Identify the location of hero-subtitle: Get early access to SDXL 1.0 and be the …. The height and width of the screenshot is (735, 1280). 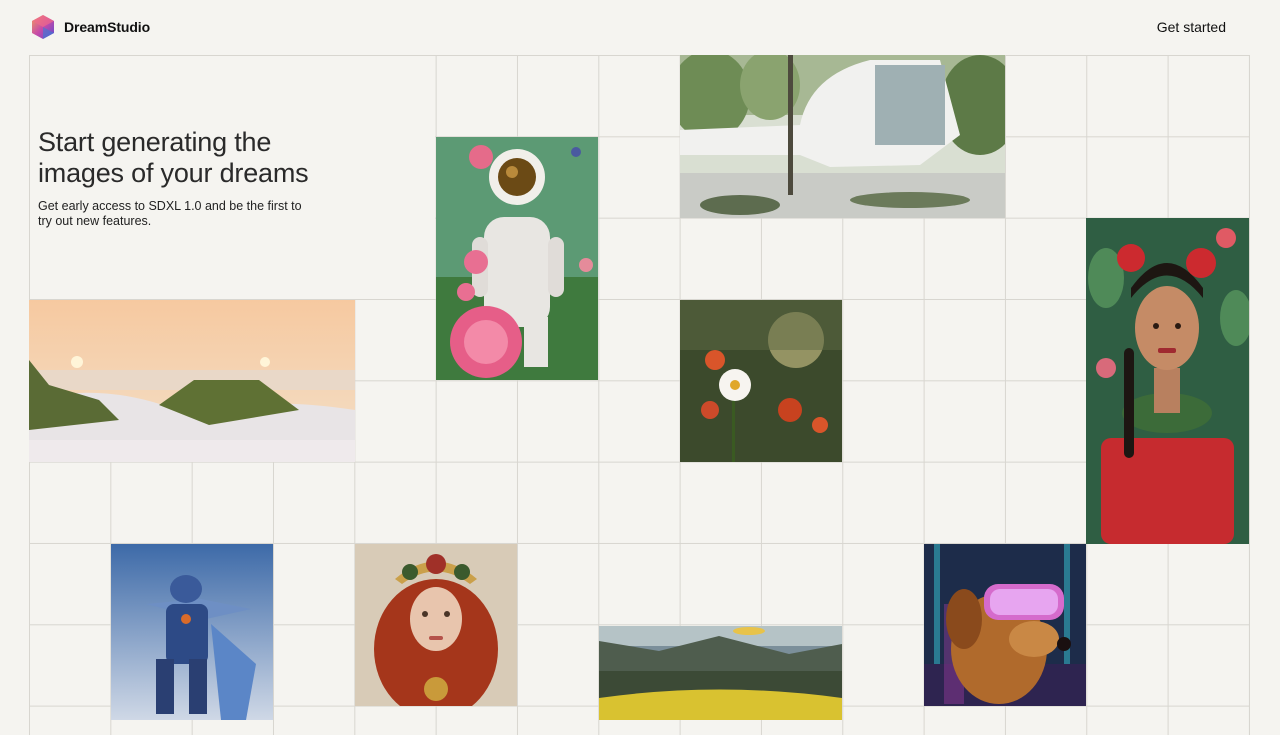
(170, 213).